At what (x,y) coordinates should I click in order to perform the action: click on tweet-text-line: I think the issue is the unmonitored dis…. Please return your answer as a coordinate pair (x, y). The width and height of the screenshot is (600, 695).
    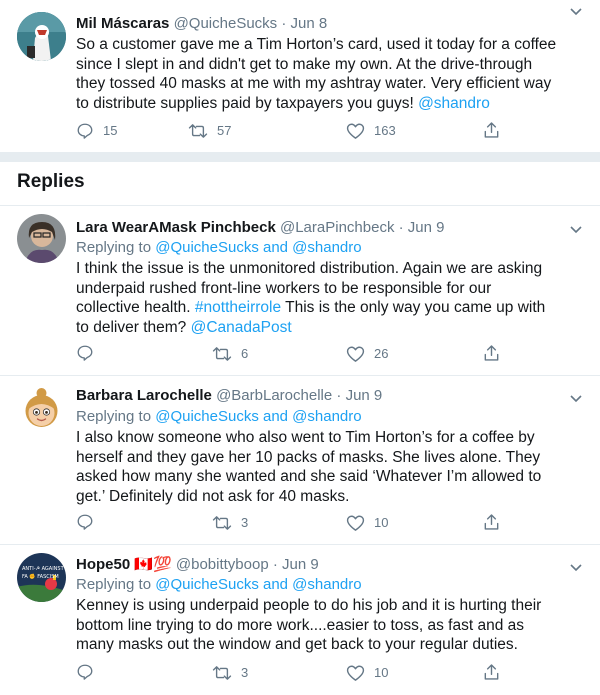
    Looking at the image, I should click on (309, 268).